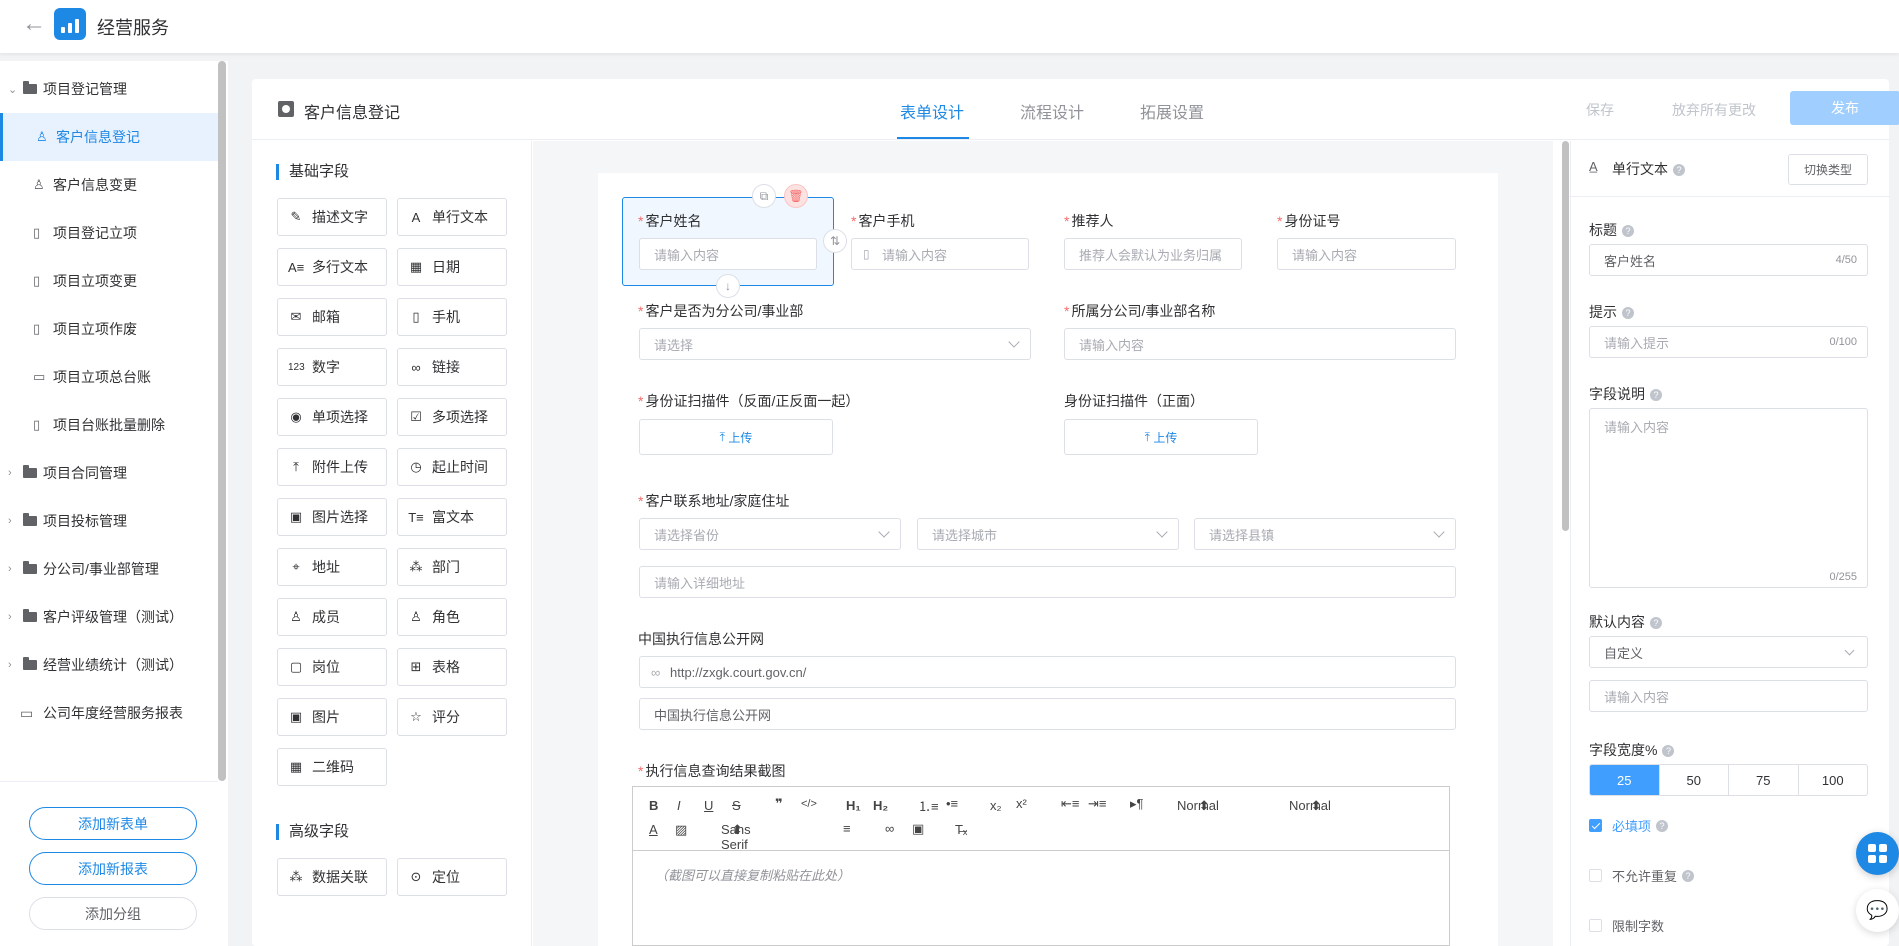 This screenshot has height=946, width=1899. Describe the element at coordinates (1642, 875) in the screenshot. I see `no-duplicate-checkbox: 不允许重复?` at that location.